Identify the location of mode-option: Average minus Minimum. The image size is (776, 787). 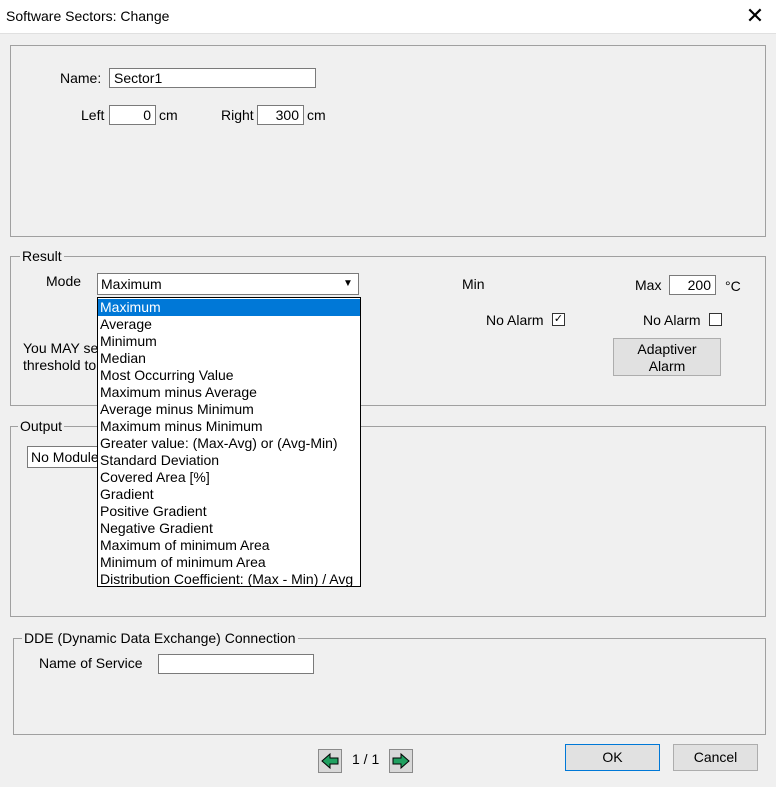
(229, 409).